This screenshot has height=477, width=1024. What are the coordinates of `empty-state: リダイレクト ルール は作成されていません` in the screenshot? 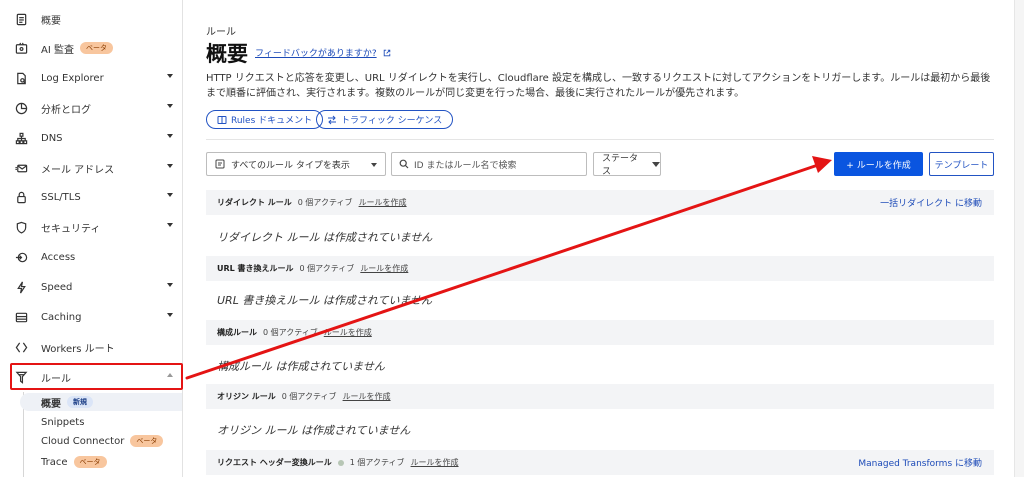 It's located at (325, 237).